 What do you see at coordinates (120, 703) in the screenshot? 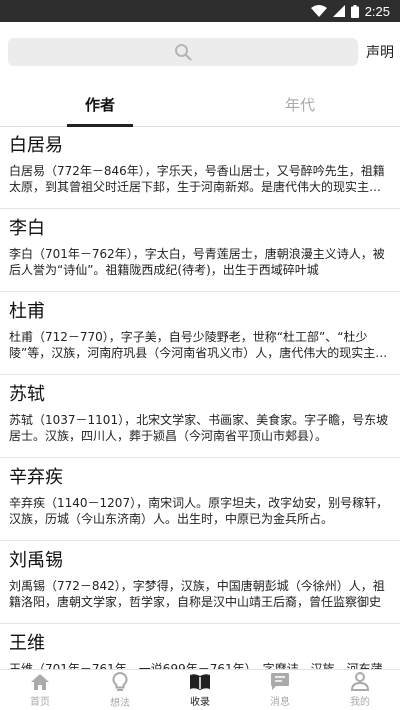
I see `nav-label: 想法` at bounding box center [120, 703].